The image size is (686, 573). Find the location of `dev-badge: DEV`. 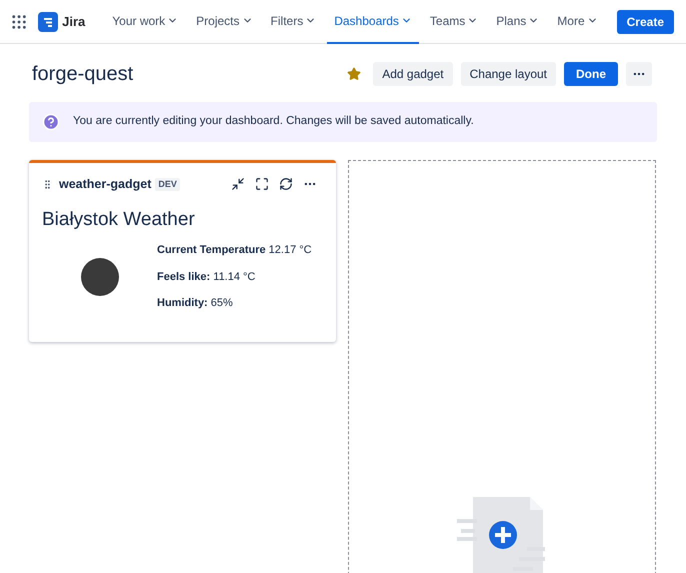

dev-badge: DEV is located at coordinates (167, 185).